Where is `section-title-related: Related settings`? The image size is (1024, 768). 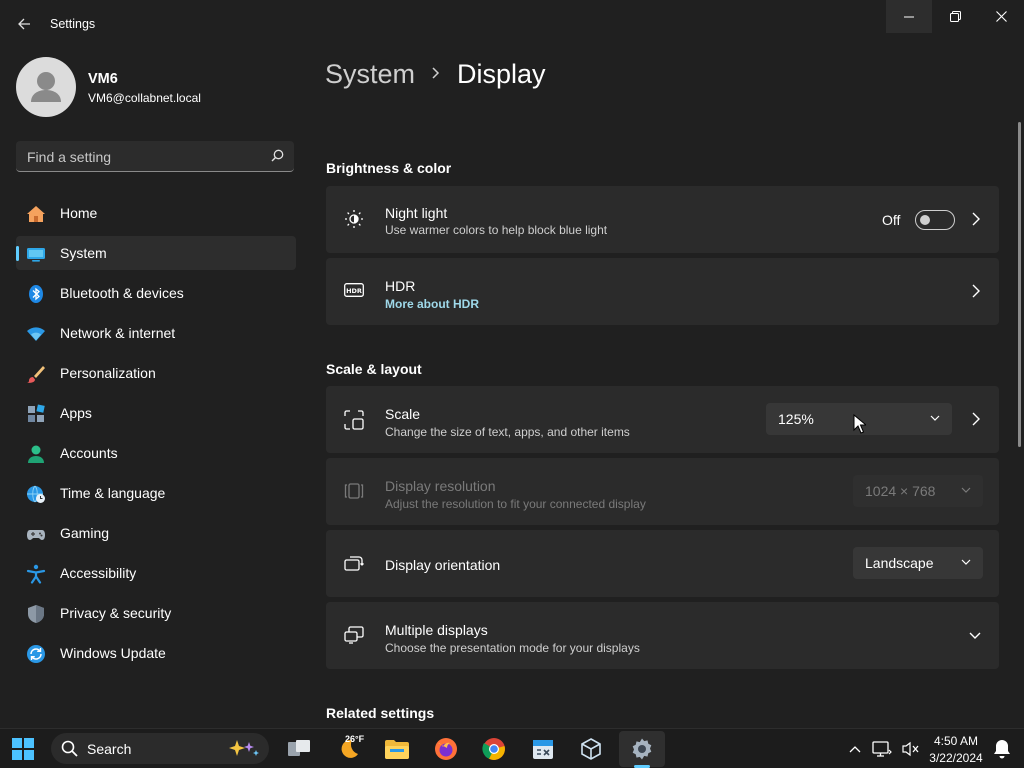 section-title-related: Related settings is located at coordinates (380, 713).